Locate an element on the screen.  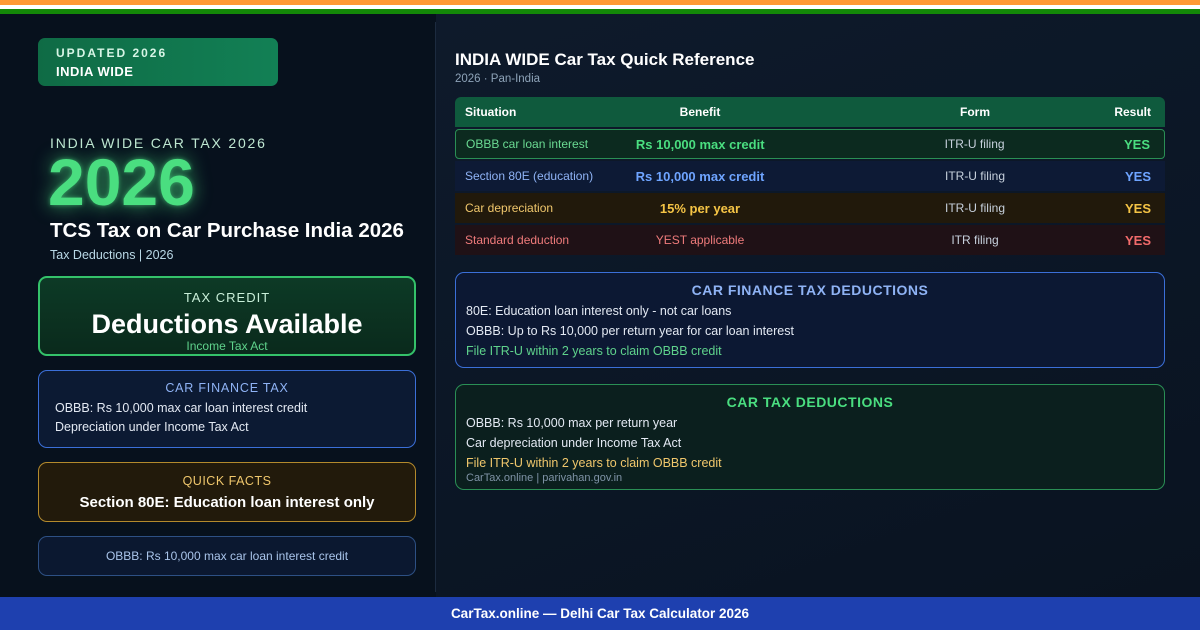
cell-situation: Car depreciation is located at coordinates (509, 208).